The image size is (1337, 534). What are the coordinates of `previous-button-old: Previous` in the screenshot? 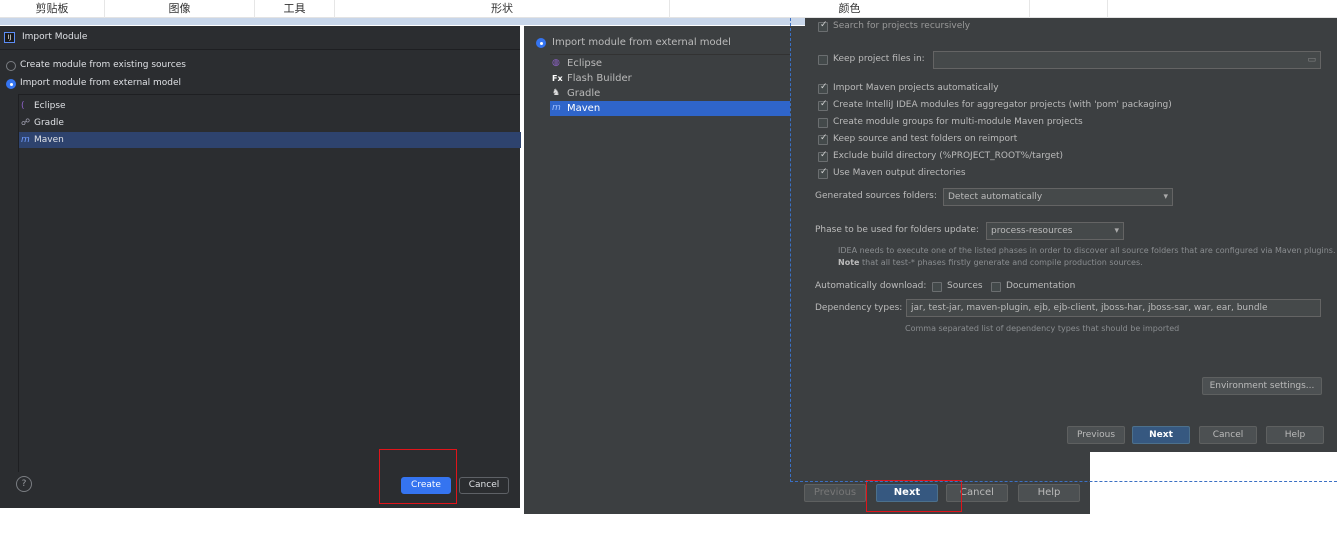 It's located at (835, 493).